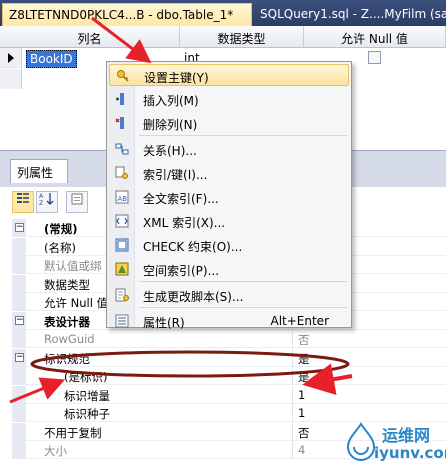 This screenshot has width=446, height=469. What do you see at coordinates (122, 269) in the screenshot?
I see `spatial-index-icon` at bounding box center [122, 269].